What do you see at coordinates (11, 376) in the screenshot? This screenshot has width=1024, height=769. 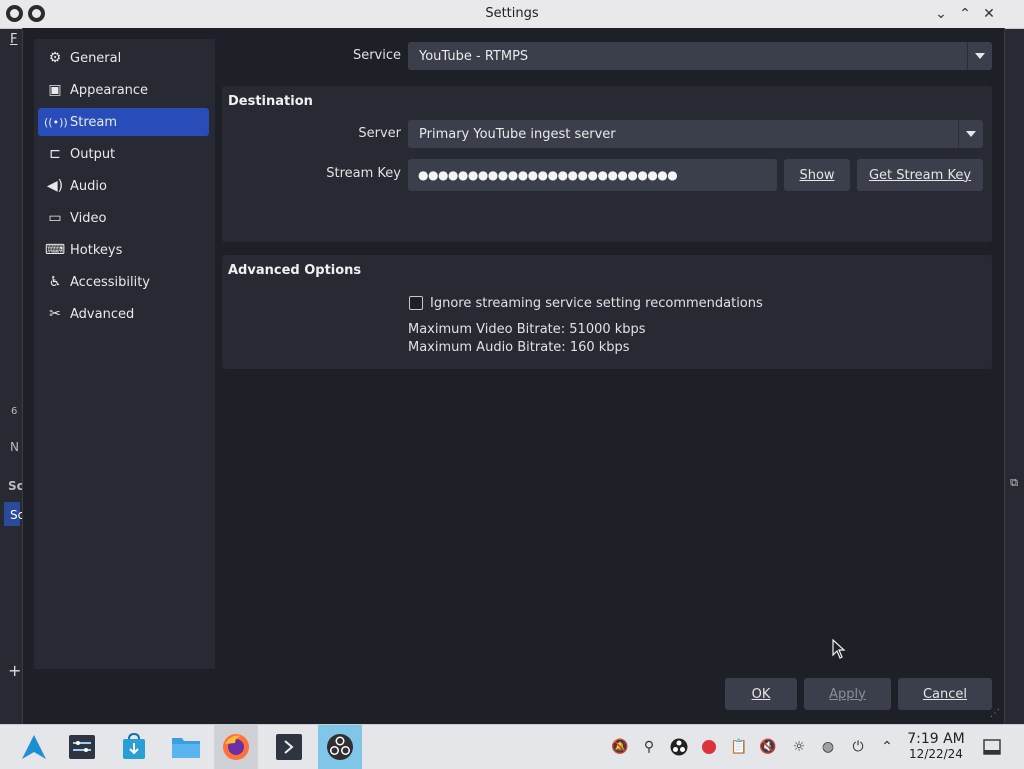 I see `background-left-strip` at bounding box center [11, 376].